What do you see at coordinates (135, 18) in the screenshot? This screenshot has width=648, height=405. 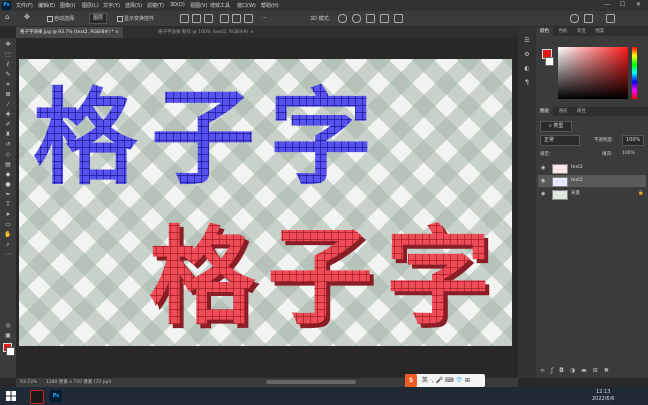 I see `show-transform-checkbox: 显示变换控件` at bounding box center [135, 18].